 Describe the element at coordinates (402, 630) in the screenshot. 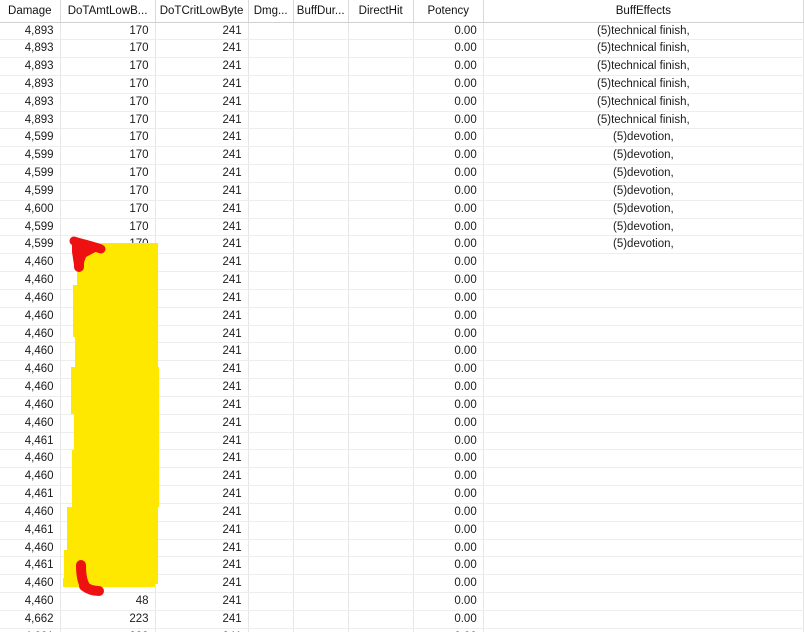

I see `table-row: 4,661223241 0.00` at that location.